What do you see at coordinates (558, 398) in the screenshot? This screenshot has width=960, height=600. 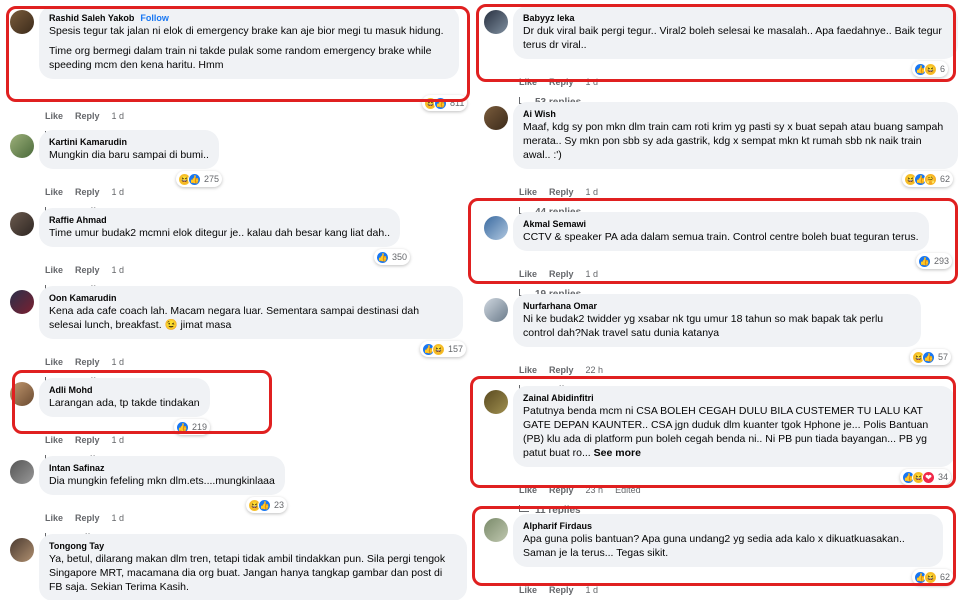 I see `author-name-text: Zainal Abidinfitri` at bounding box center [558, 398].